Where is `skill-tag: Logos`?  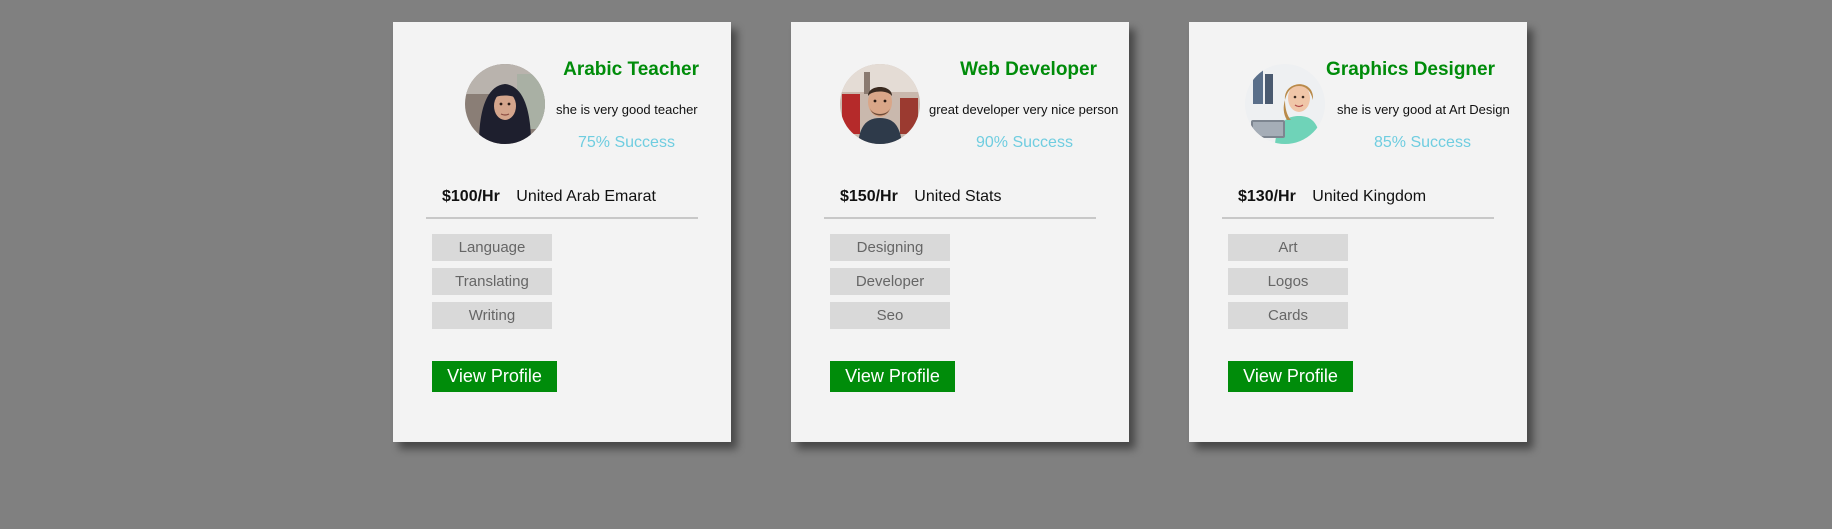
skill-tag: Logos is located at coordinates (1288, 281).